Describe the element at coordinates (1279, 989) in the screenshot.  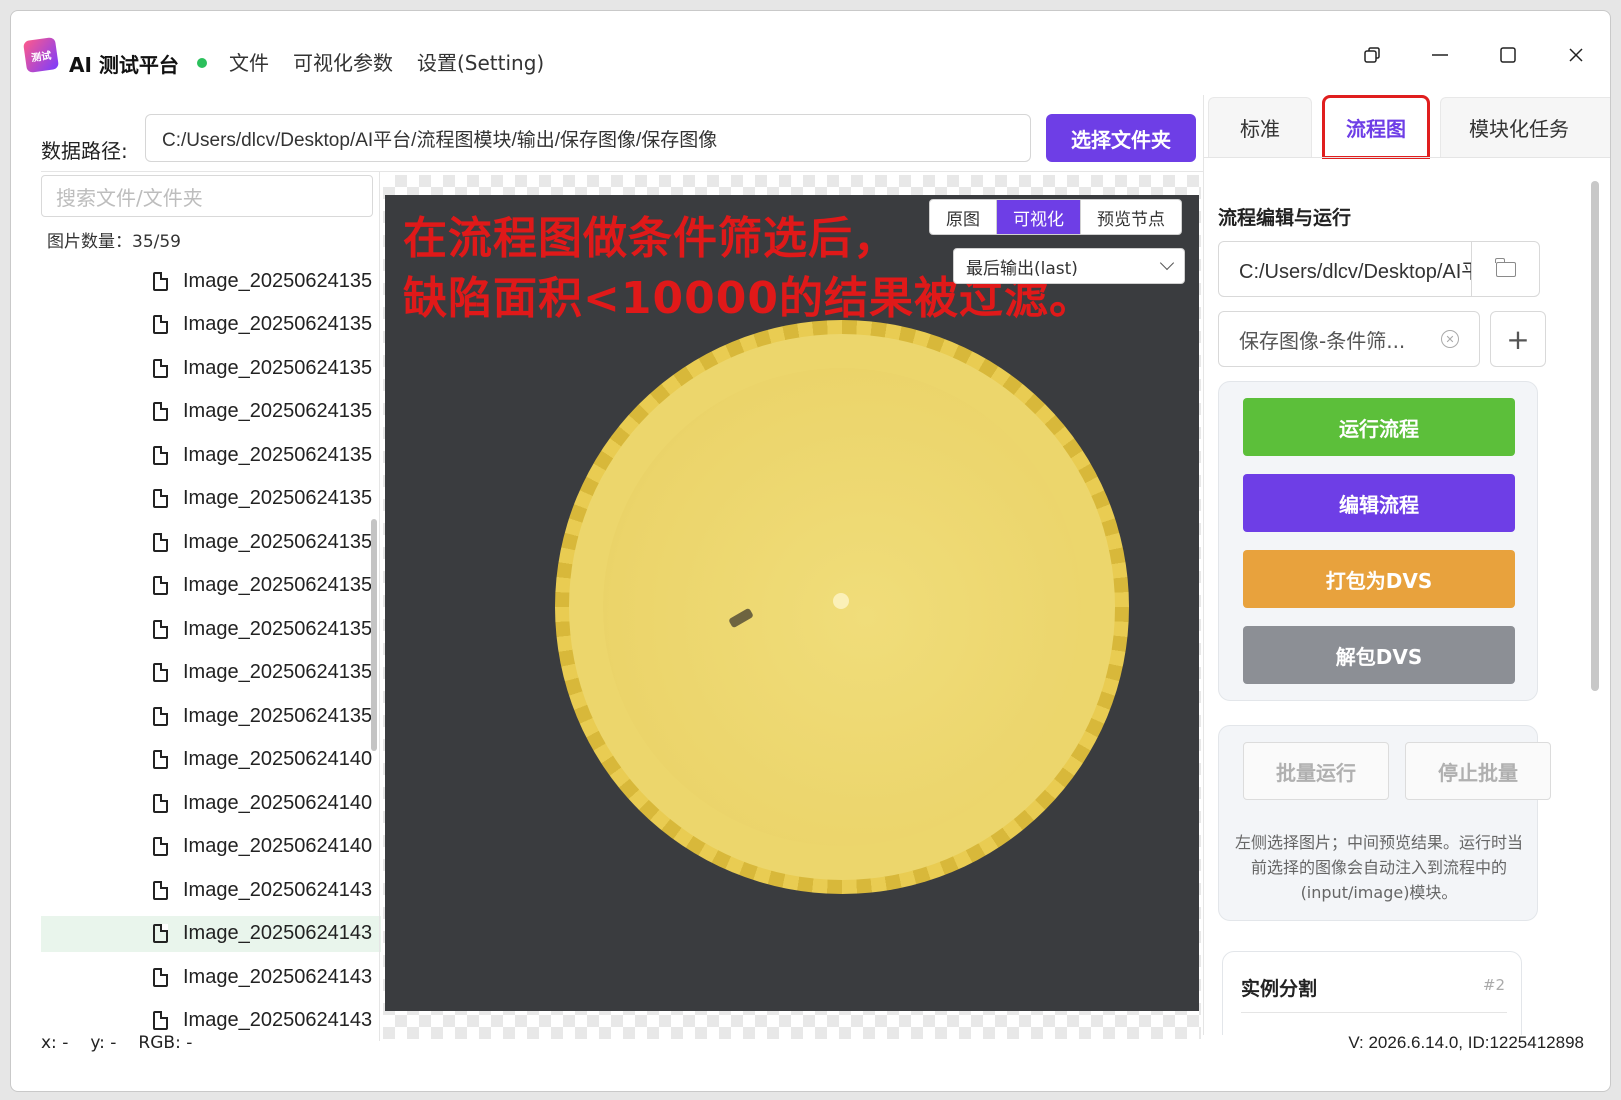
I see `module-title: 实例分割` at that location.